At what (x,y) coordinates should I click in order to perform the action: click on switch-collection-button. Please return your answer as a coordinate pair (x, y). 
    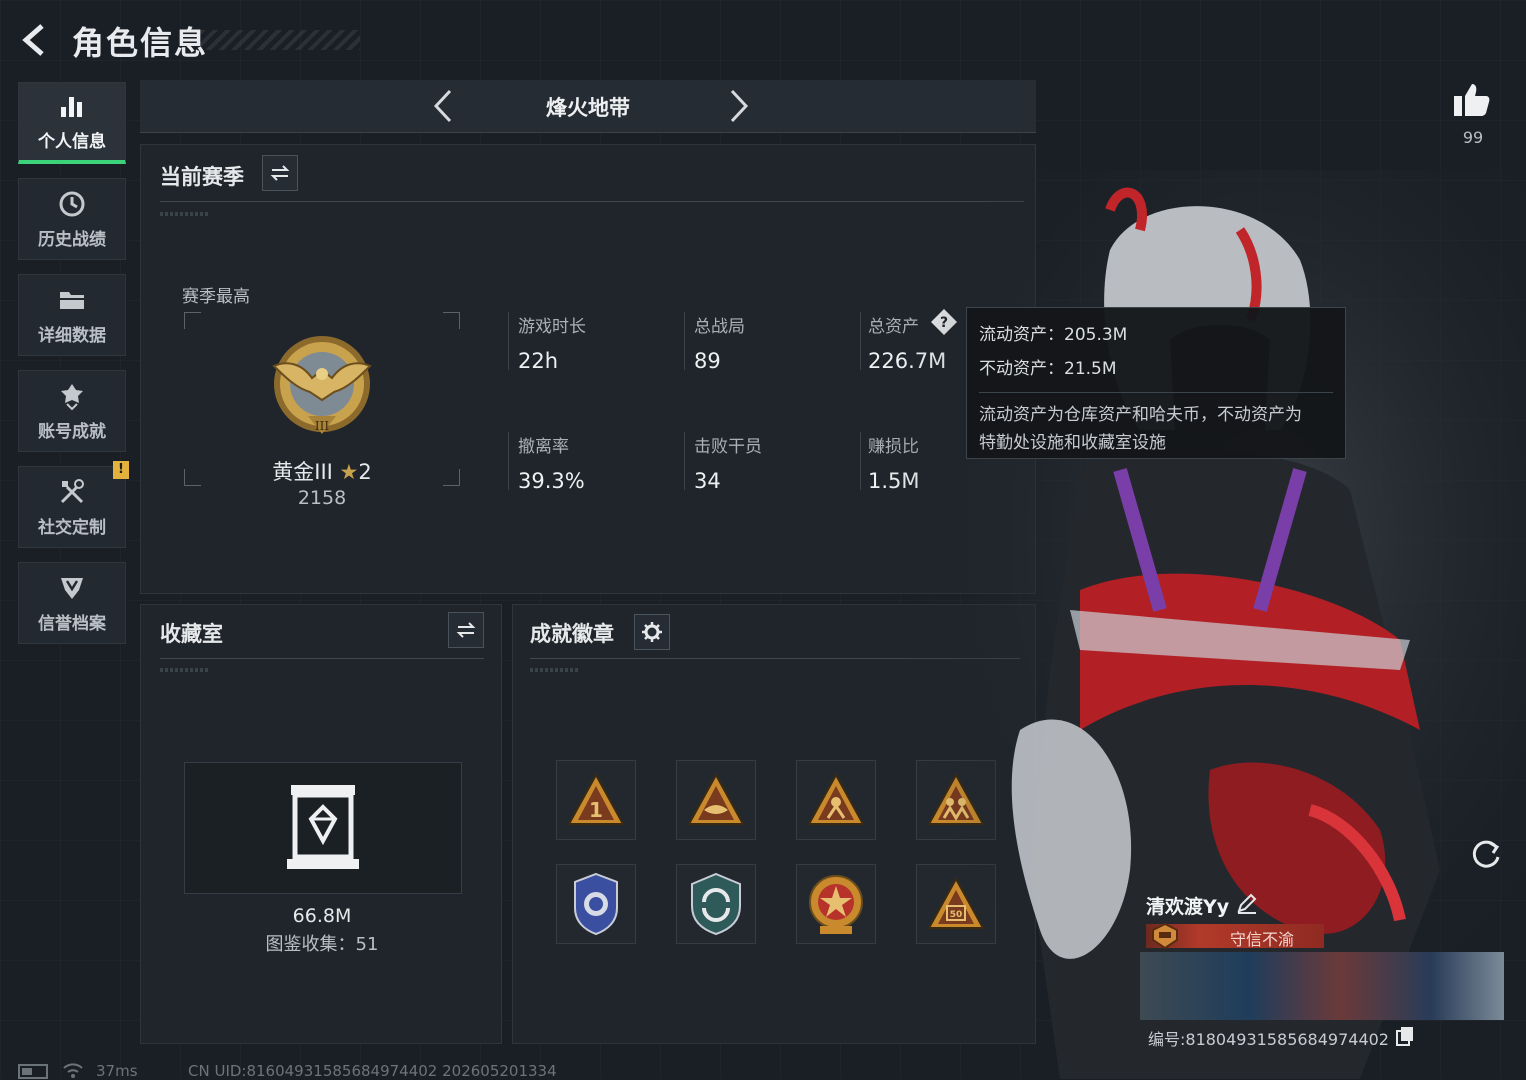
    Looking at the image, I should click on (466, 630).